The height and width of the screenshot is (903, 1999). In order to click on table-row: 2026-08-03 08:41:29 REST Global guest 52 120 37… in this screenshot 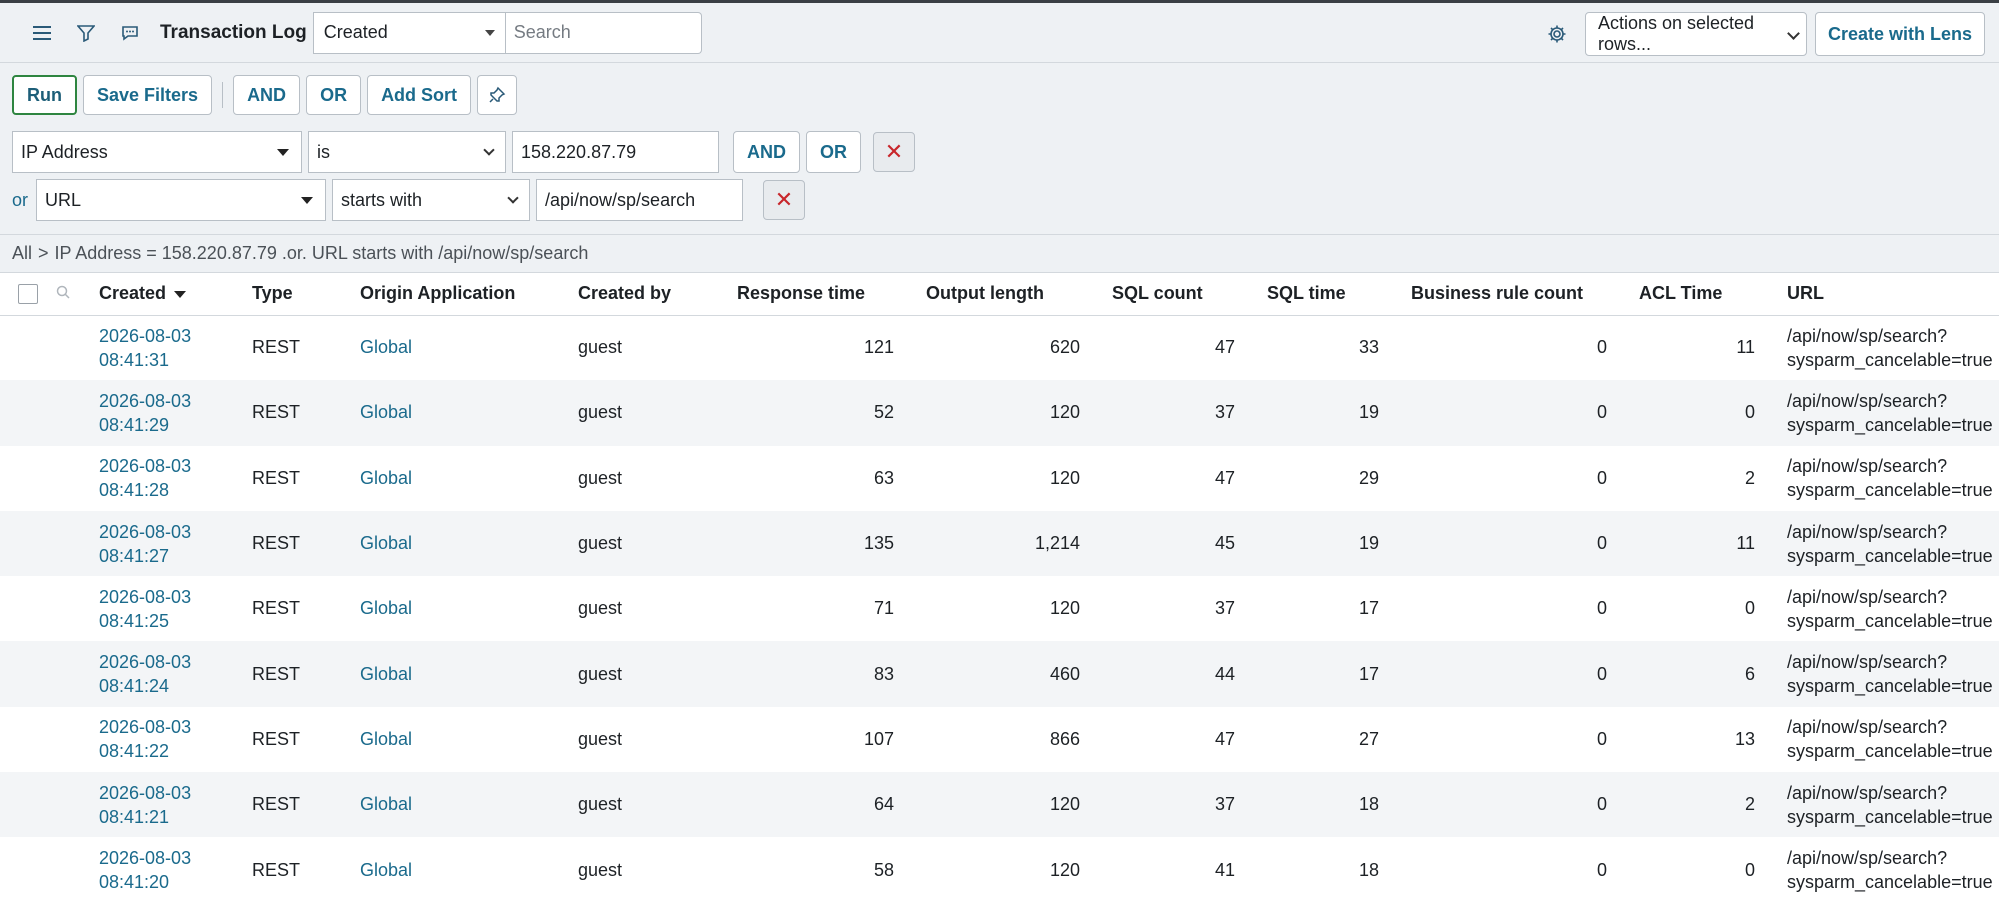, I will do `click(999, 413)`.